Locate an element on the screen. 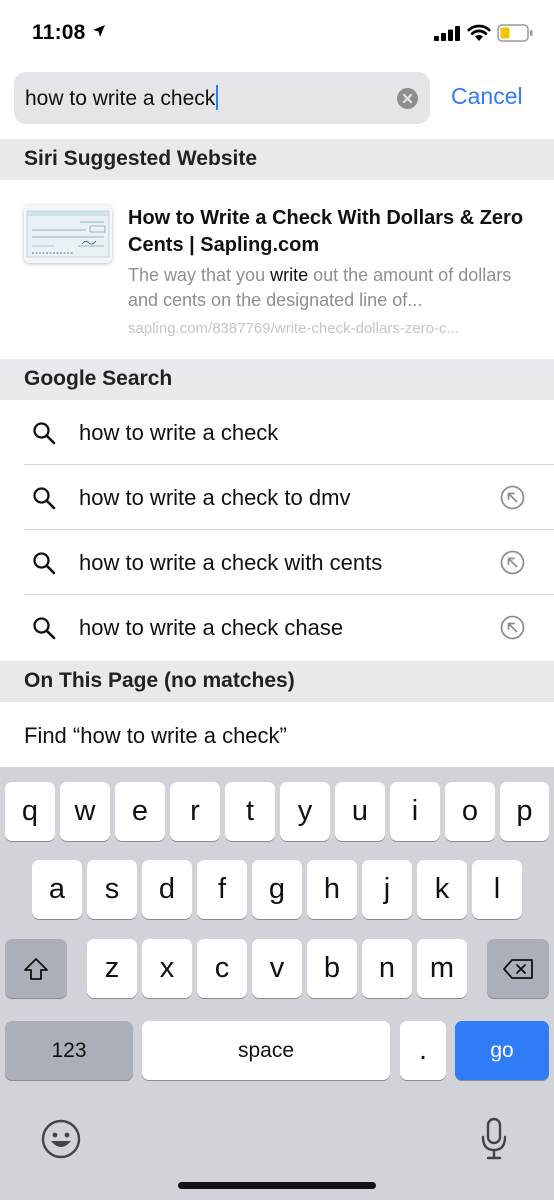 Image resolution: width=554 pixels, height=1200 pixels. key-k: k is located at coordinates (442, 889).